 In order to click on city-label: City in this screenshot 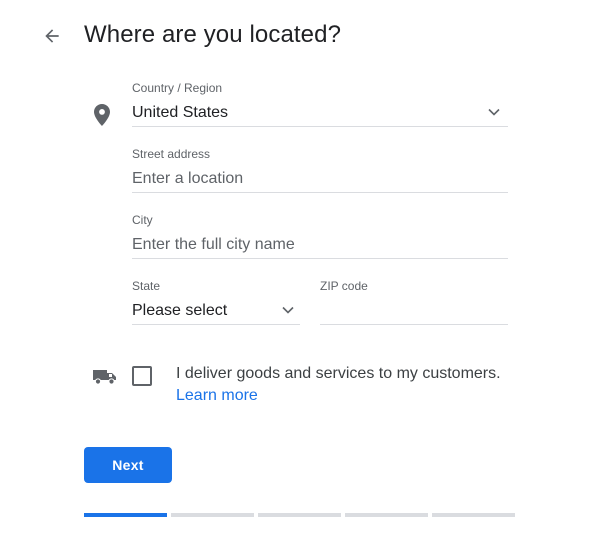, I will do `click(142, 220)`.